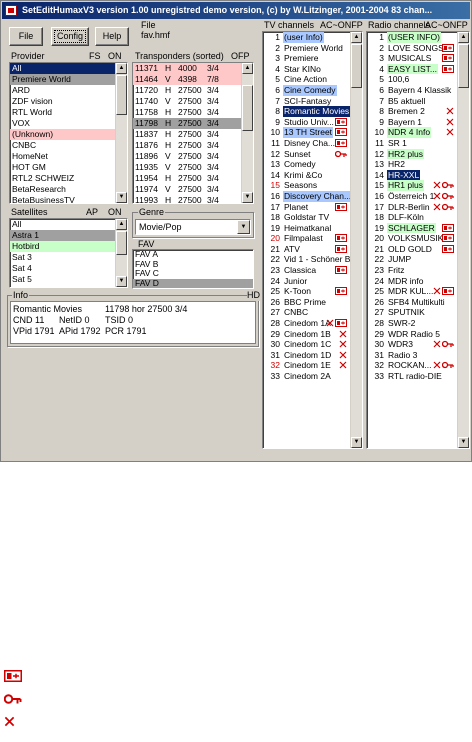 The height and width of the screenshot is (742, 472). Describe the element at coordinates (463, 240) in the screenshot. I see `radio-scrollbar: ▲ ▼` at that location.